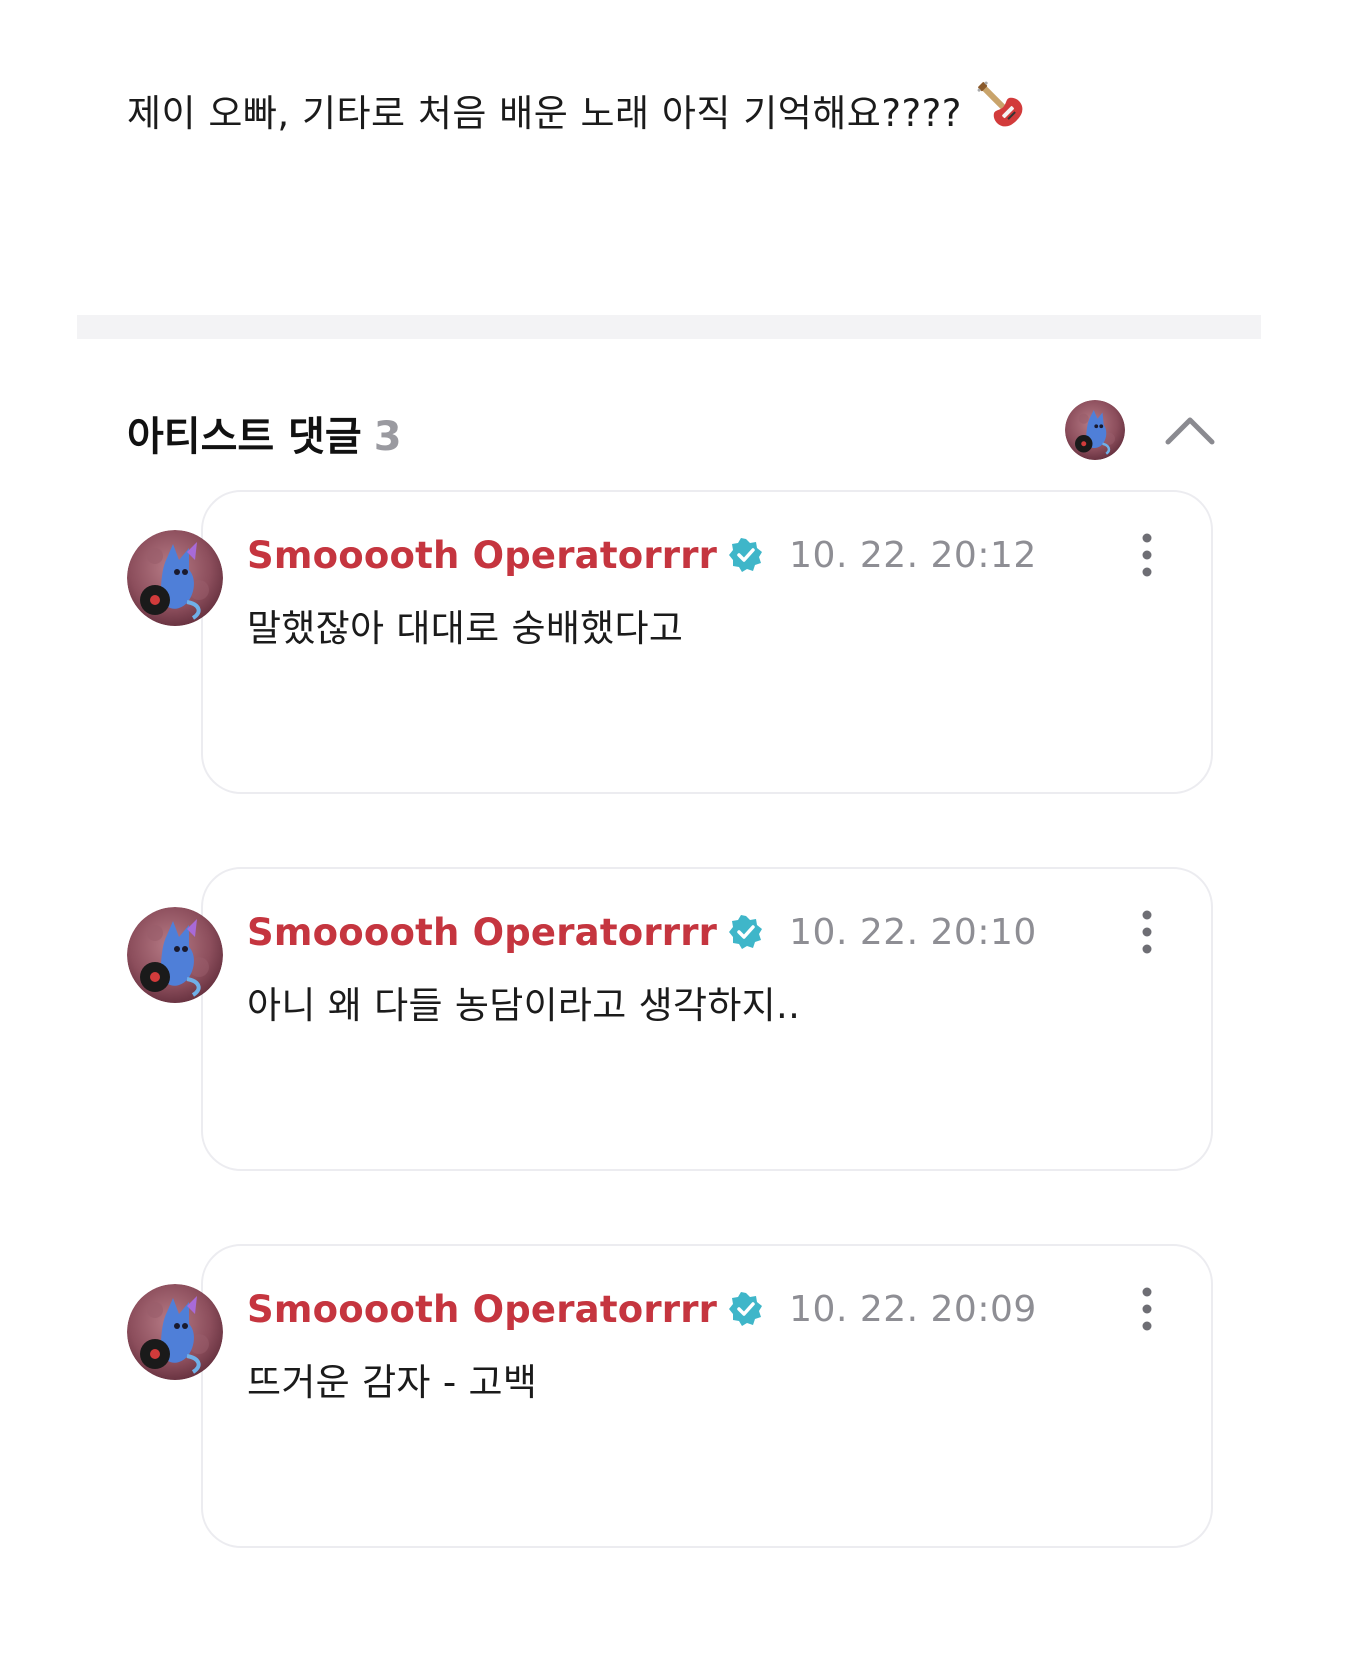  What do you see at coordinates (392, 1382) in the screenshot?
I see `comment-text: 뜨거운 감자 - 고백` at bounding box center [392, 1382].